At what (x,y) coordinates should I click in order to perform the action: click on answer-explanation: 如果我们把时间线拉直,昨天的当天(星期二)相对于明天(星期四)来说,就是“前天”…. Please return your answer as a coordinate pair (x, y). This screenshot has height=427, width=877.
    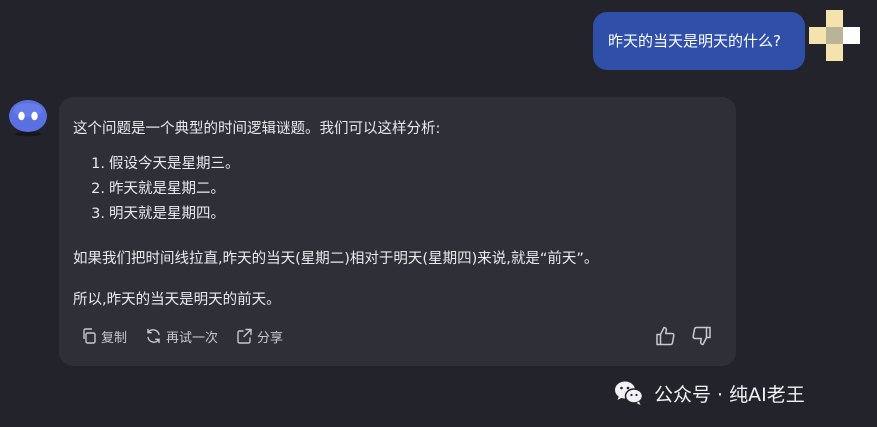
    Looking at the image, I should click on (336, 259).